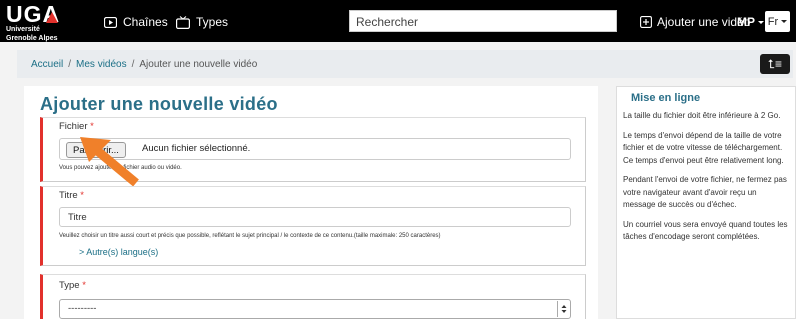 This screenshot has height=319, width=796. I want to click on add-video-button: Ajouter une vidéo, so click(695, 22).